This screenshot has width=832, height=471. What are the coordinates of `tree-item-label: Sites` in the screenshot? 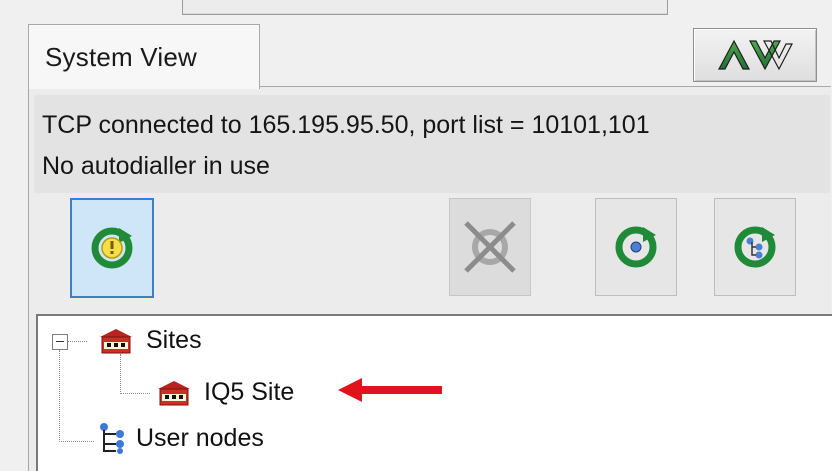 It's located at (174, 340).